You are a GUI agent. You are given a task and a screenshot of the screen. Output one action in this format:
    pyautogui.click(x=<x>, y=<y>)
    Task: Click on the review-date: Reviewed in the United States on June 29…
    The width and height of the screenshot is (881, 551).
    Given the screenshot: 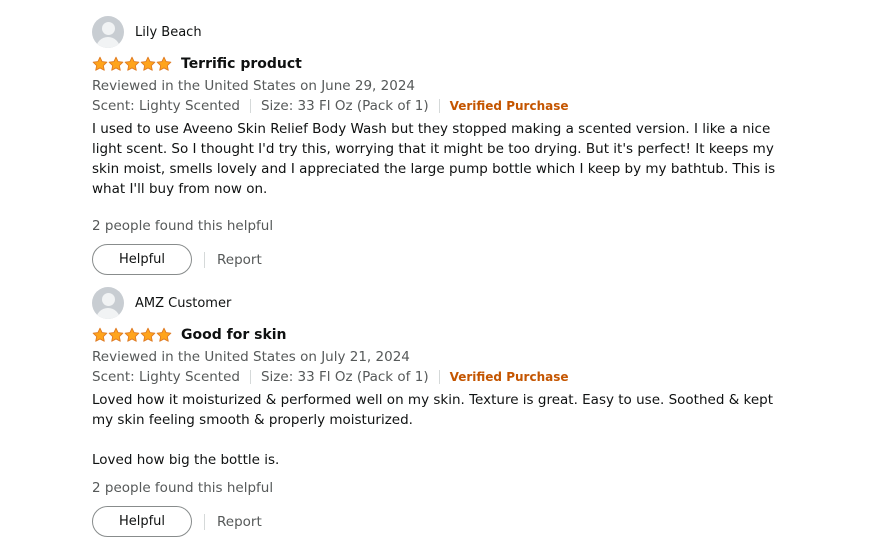 What is the action you would take?
    pyautogui.click(x=253, y=86)
    